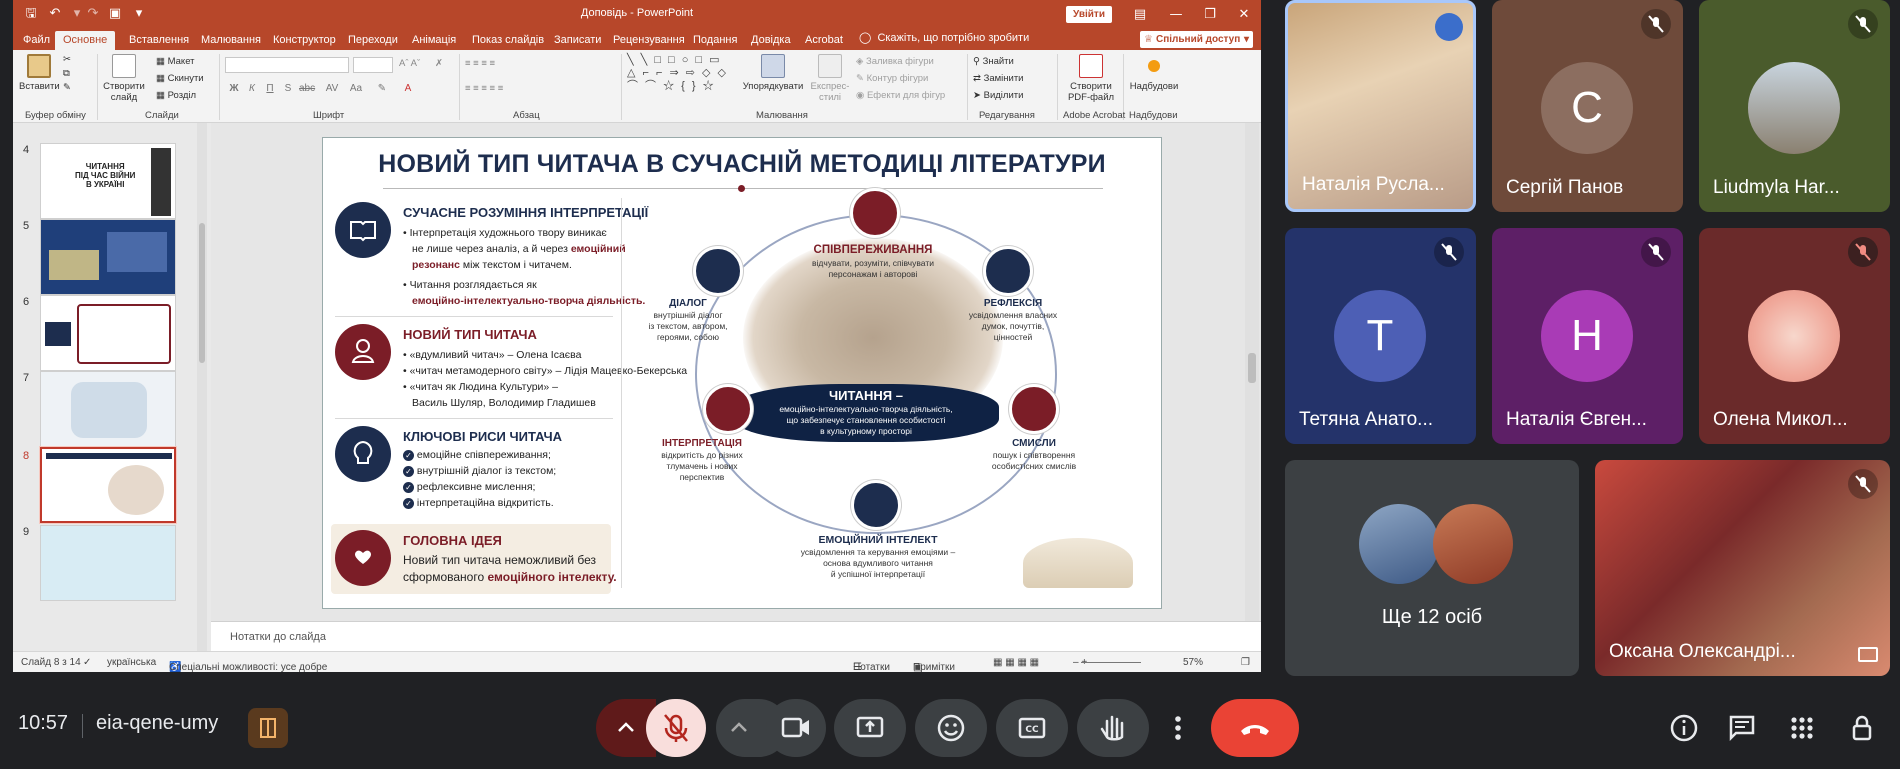 The width and height of the screenshot is (1900, 769). Describe the element at coordinates (993, 61) in the screenshot. I see `find-button: ⚲ Знайти` at that location.